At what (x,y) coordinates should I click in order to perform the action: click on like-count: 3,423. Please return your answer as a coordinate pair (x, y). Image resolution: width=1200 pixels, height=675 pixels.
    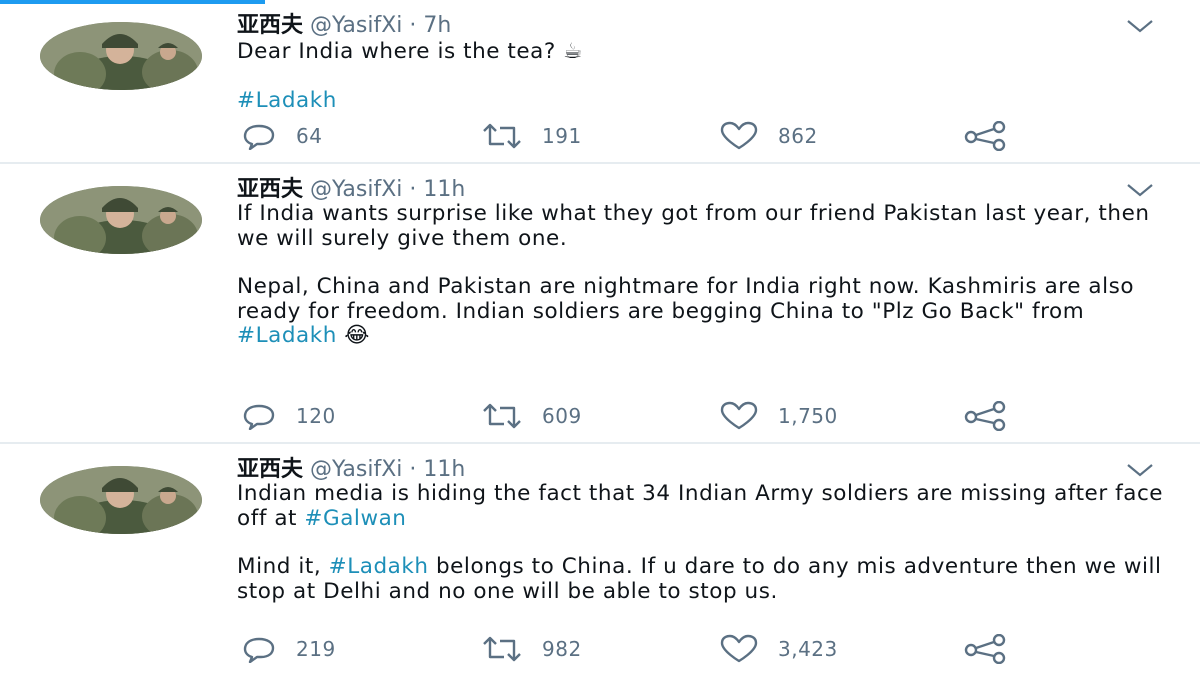
    Looking at the image, I should click on (808, 649).